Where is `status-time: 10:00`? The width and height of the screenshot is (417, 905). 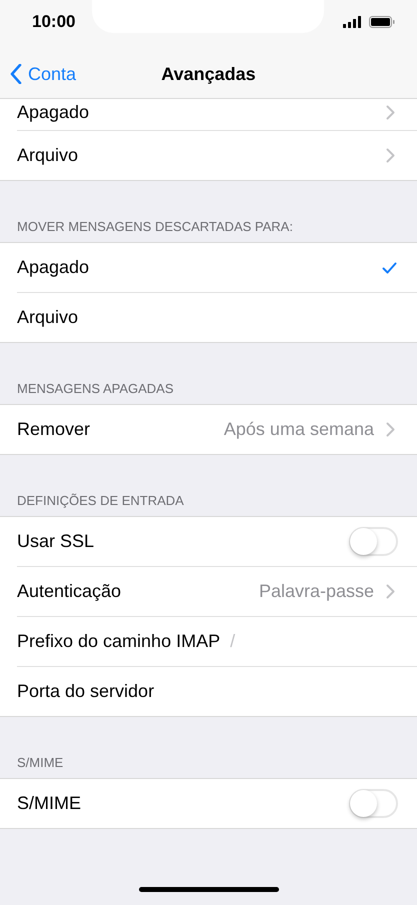 status-time: 10:00 is located at coordinates (54, 22).